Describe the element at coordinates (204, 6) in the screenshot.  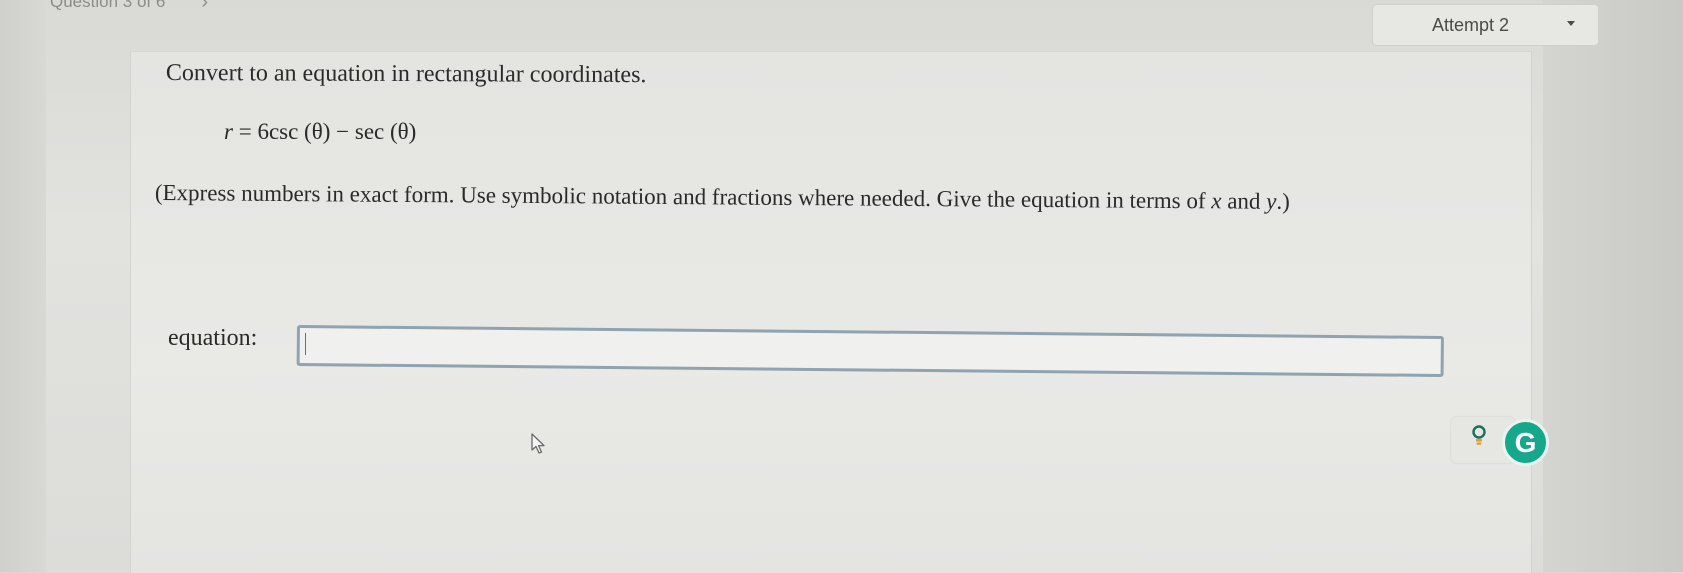
I see `chevron-right-icon: ›` at that location.